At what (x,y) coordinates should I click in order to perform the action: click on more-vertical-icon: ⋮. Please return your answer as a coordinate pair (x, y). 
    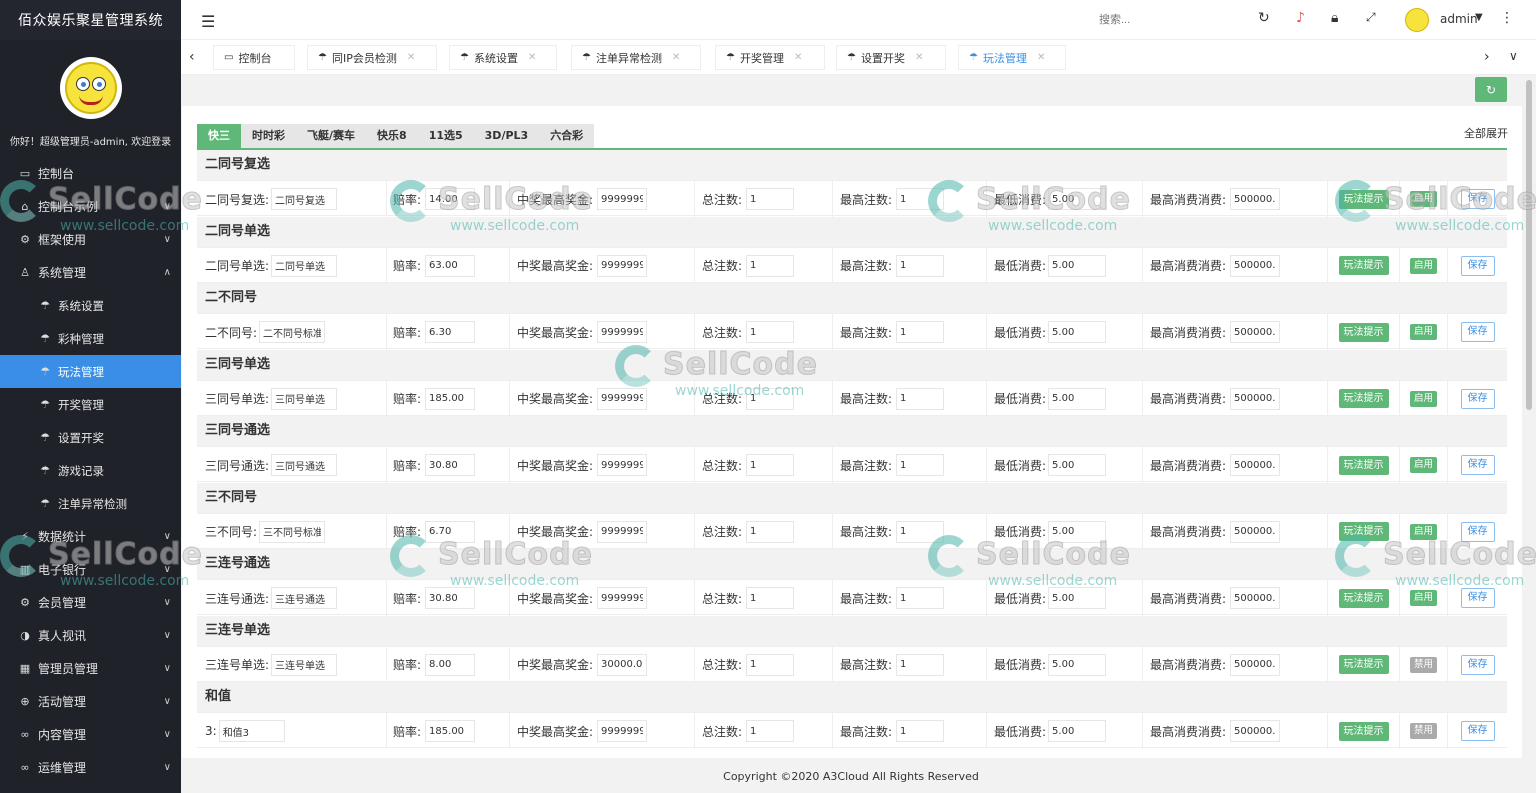
    Looking at the image, I should click on (1507, 18).